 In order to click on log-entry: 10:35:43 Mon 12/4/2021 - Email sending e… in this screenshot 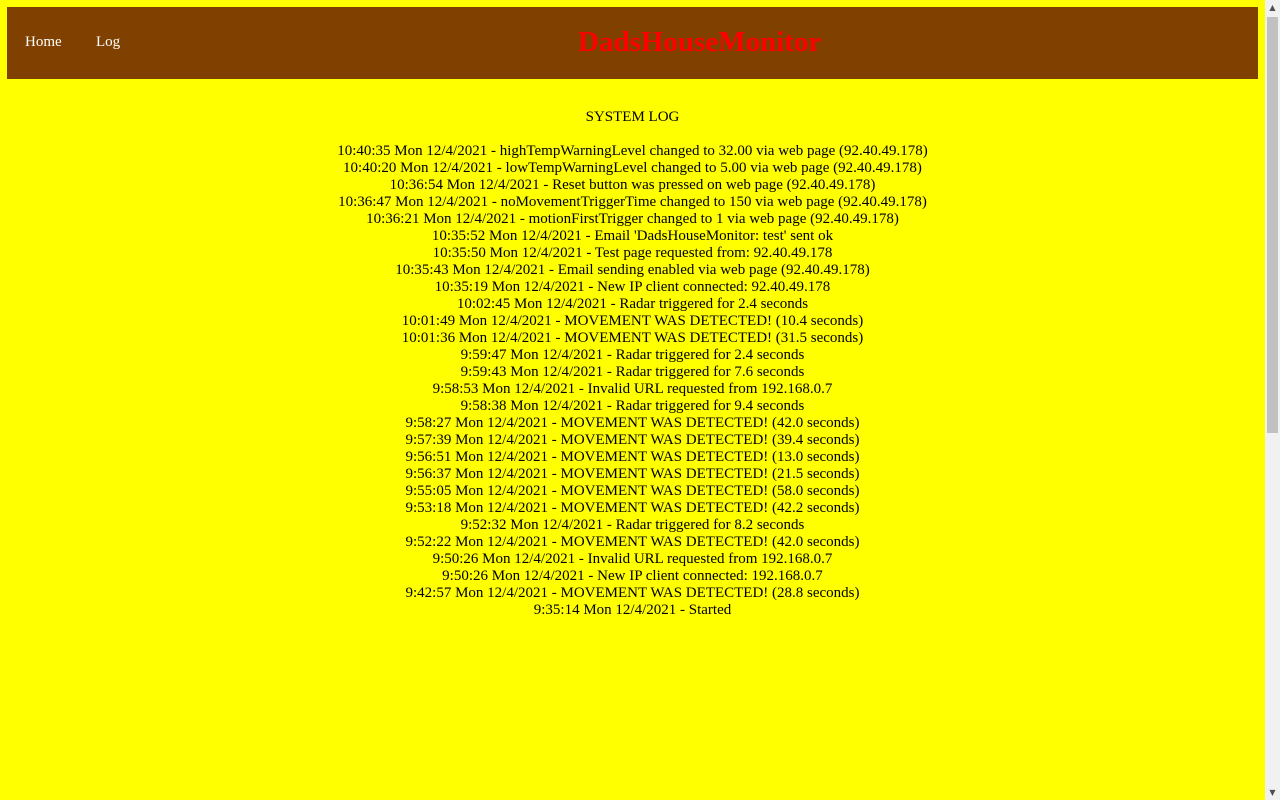, I will do `click(632, 270)`.